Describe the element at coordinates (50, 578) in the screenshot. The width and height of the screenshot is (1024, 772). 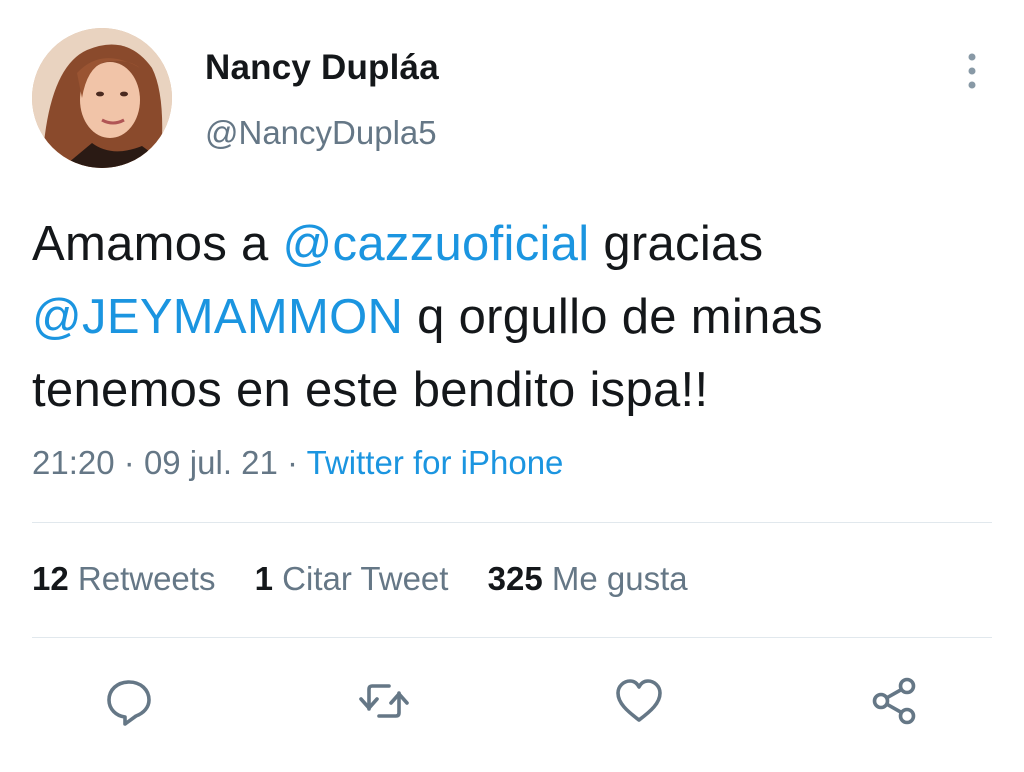
I see `retweets-count: 12` at that location.